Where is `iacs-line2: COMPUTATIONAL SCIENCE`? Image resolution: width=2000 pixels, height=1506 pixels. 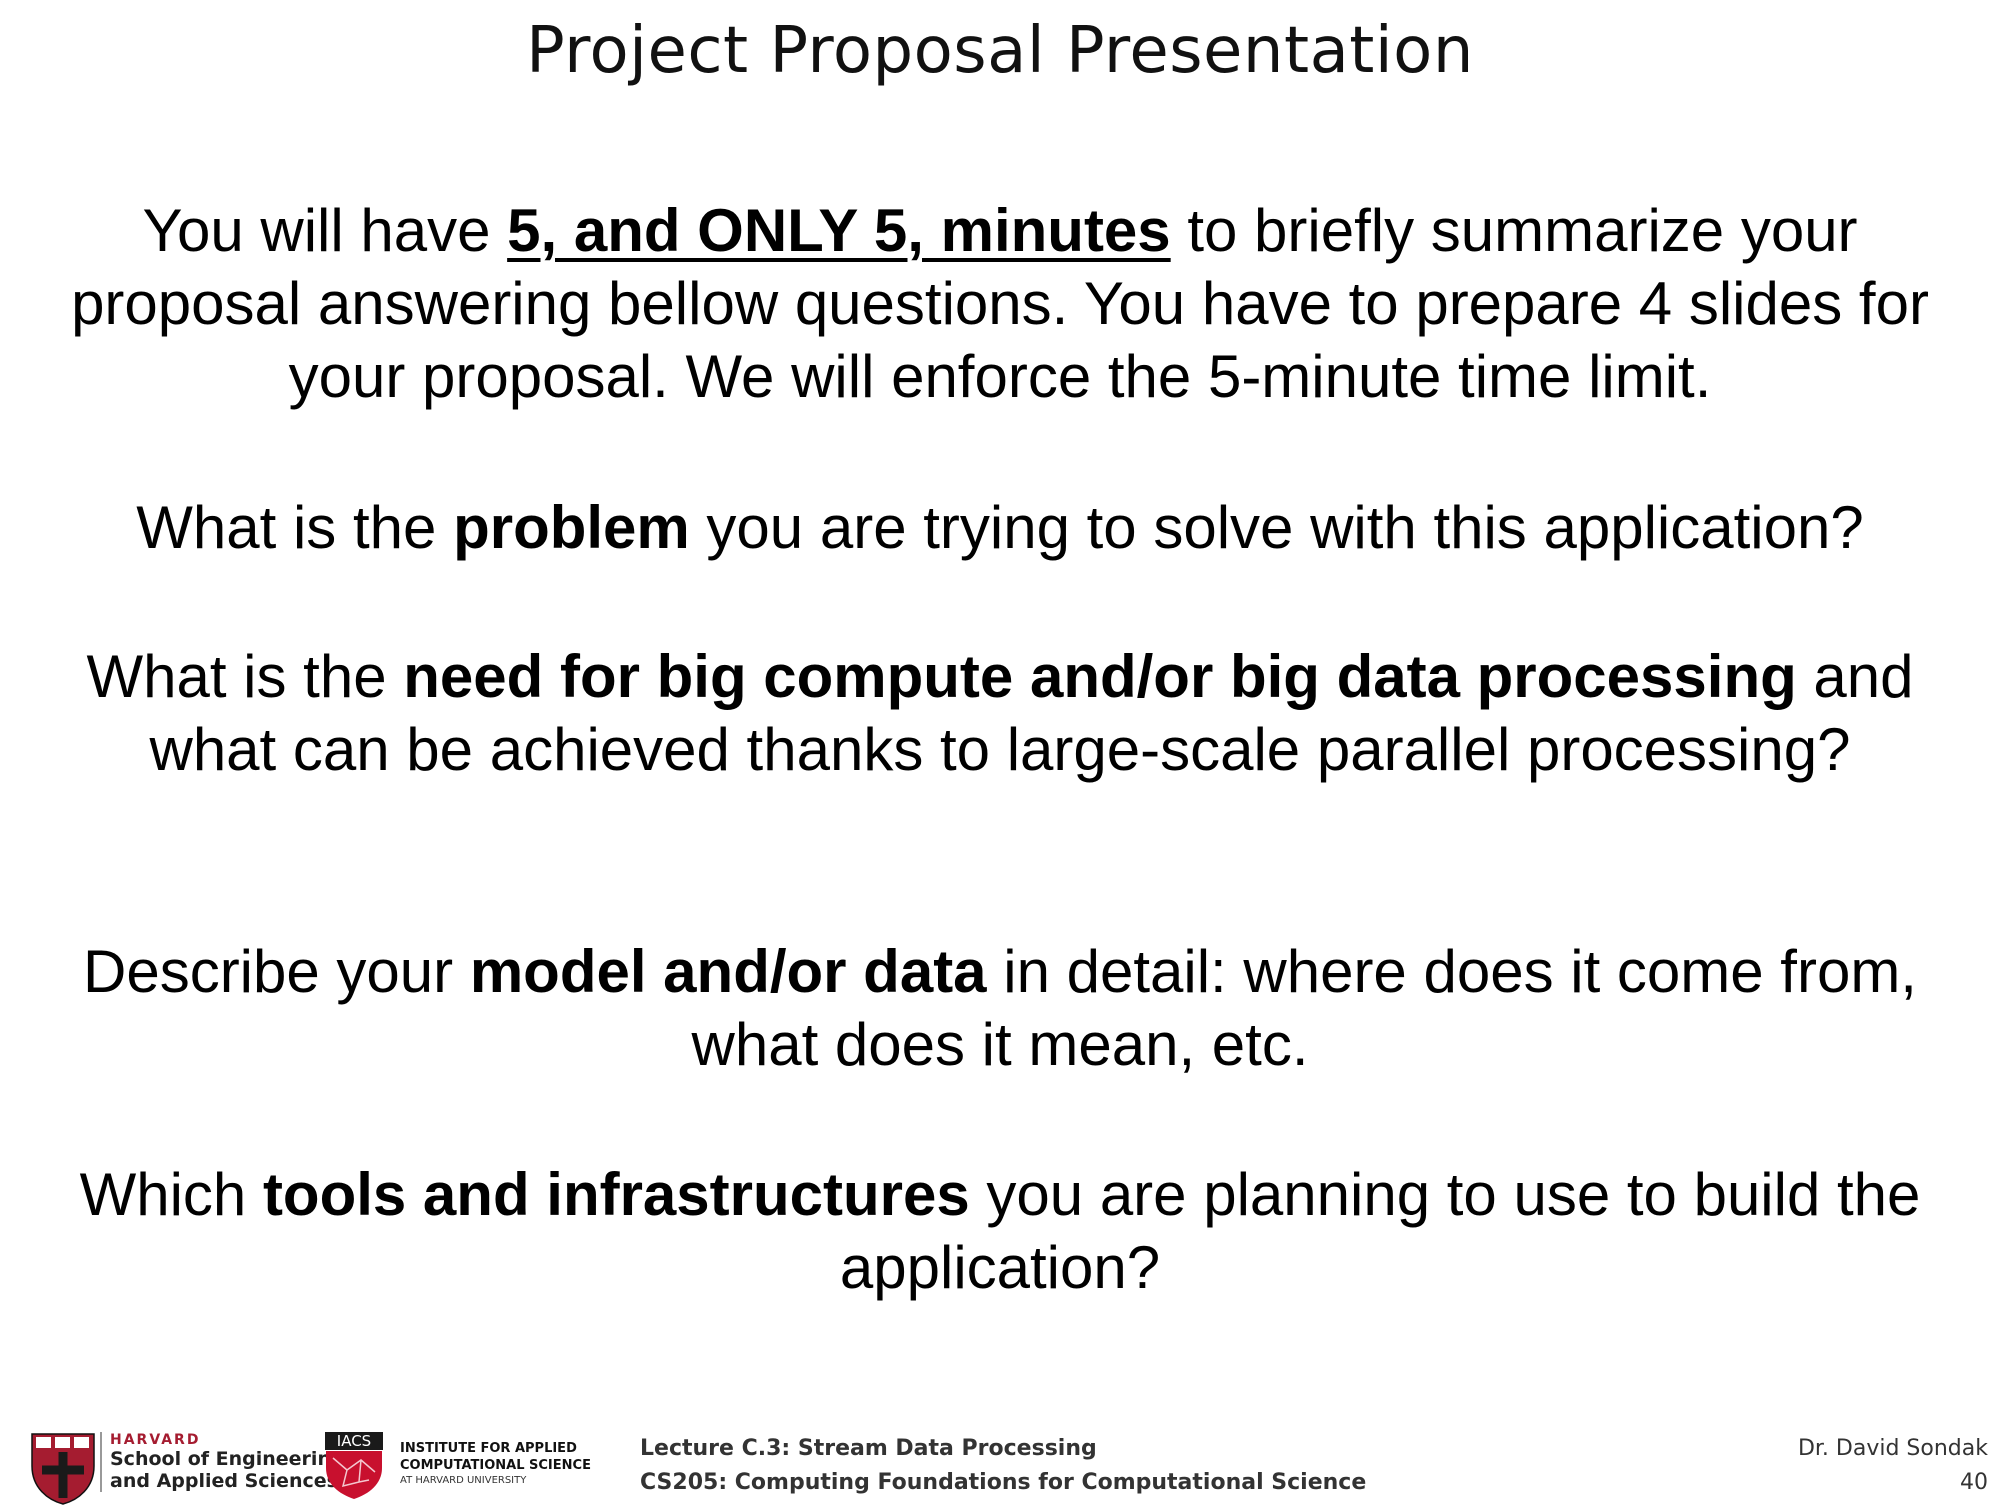
iacs-line2: COMPUTATIONAL SCIENCE is located at coordinates (495, 1465).